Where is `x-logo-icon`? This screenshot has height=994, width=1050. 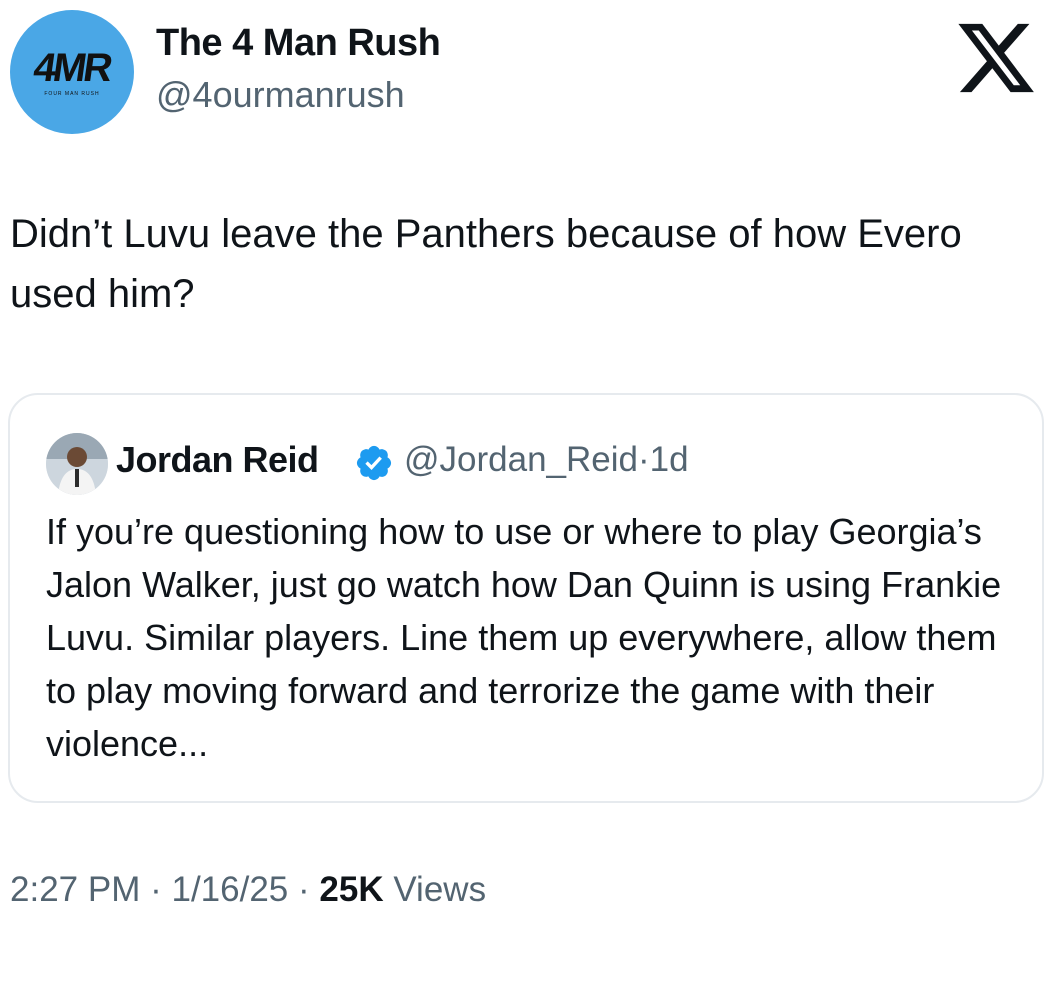 x-logo-icon is located at coordinates (996, 58).